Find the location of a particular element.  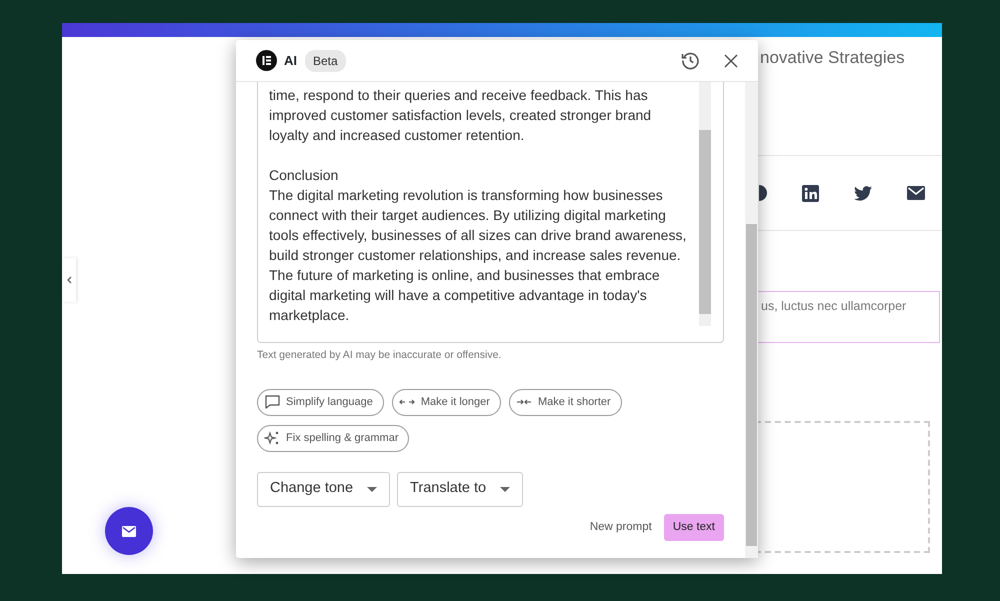

text-paragraph: time, respond to their queries and receive feedback. This has improved customer satisfaction levels, created stronger brand loyalty and increased customer retention. is located at coordinates (460, 115).